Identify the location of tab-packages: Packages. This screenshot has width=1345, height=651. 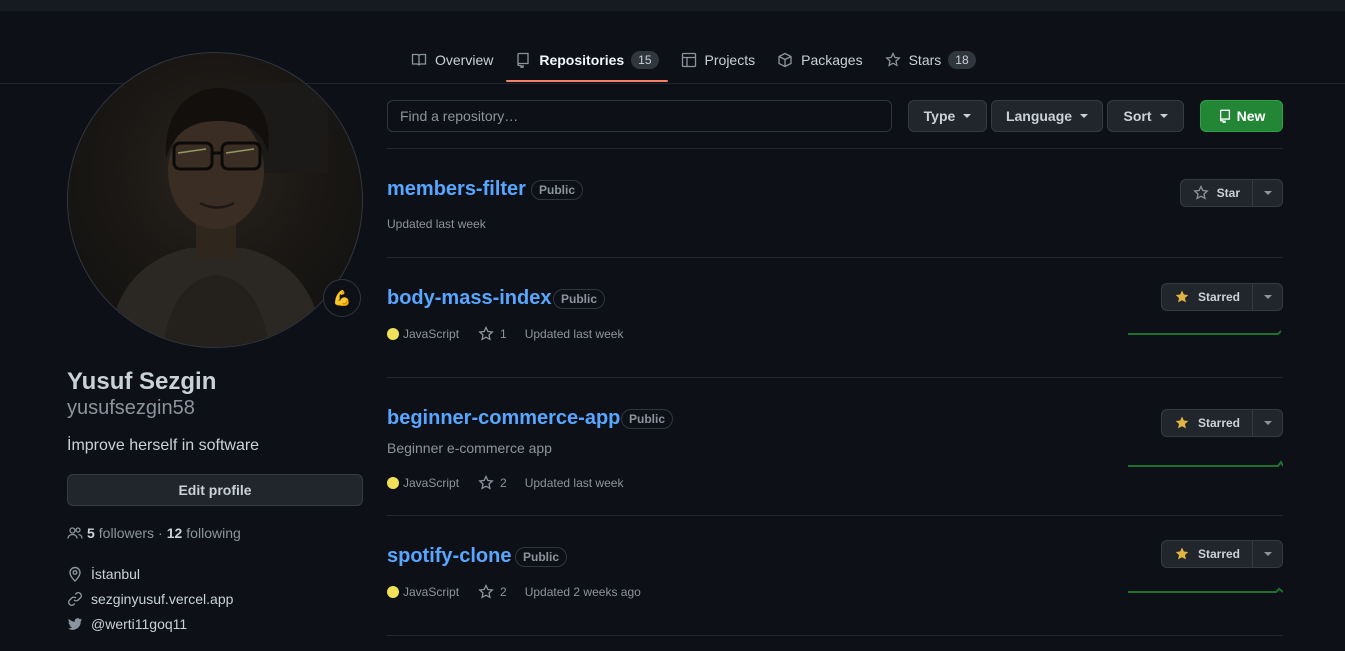
(819, 60).